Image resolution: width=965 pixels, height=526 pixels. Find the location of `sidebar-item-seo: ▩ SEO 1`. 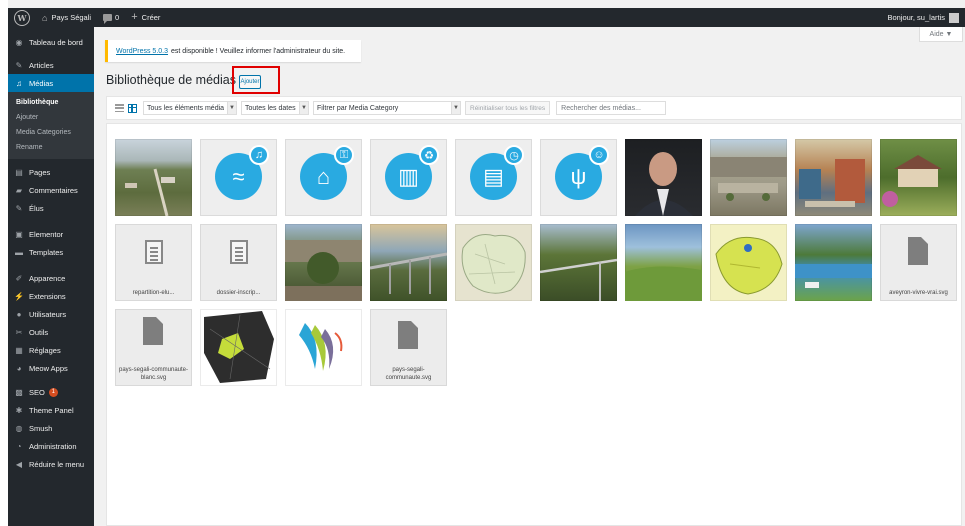

sidebar-item-seo: ▩ SEO 1 is located at coordinates (51, 392).